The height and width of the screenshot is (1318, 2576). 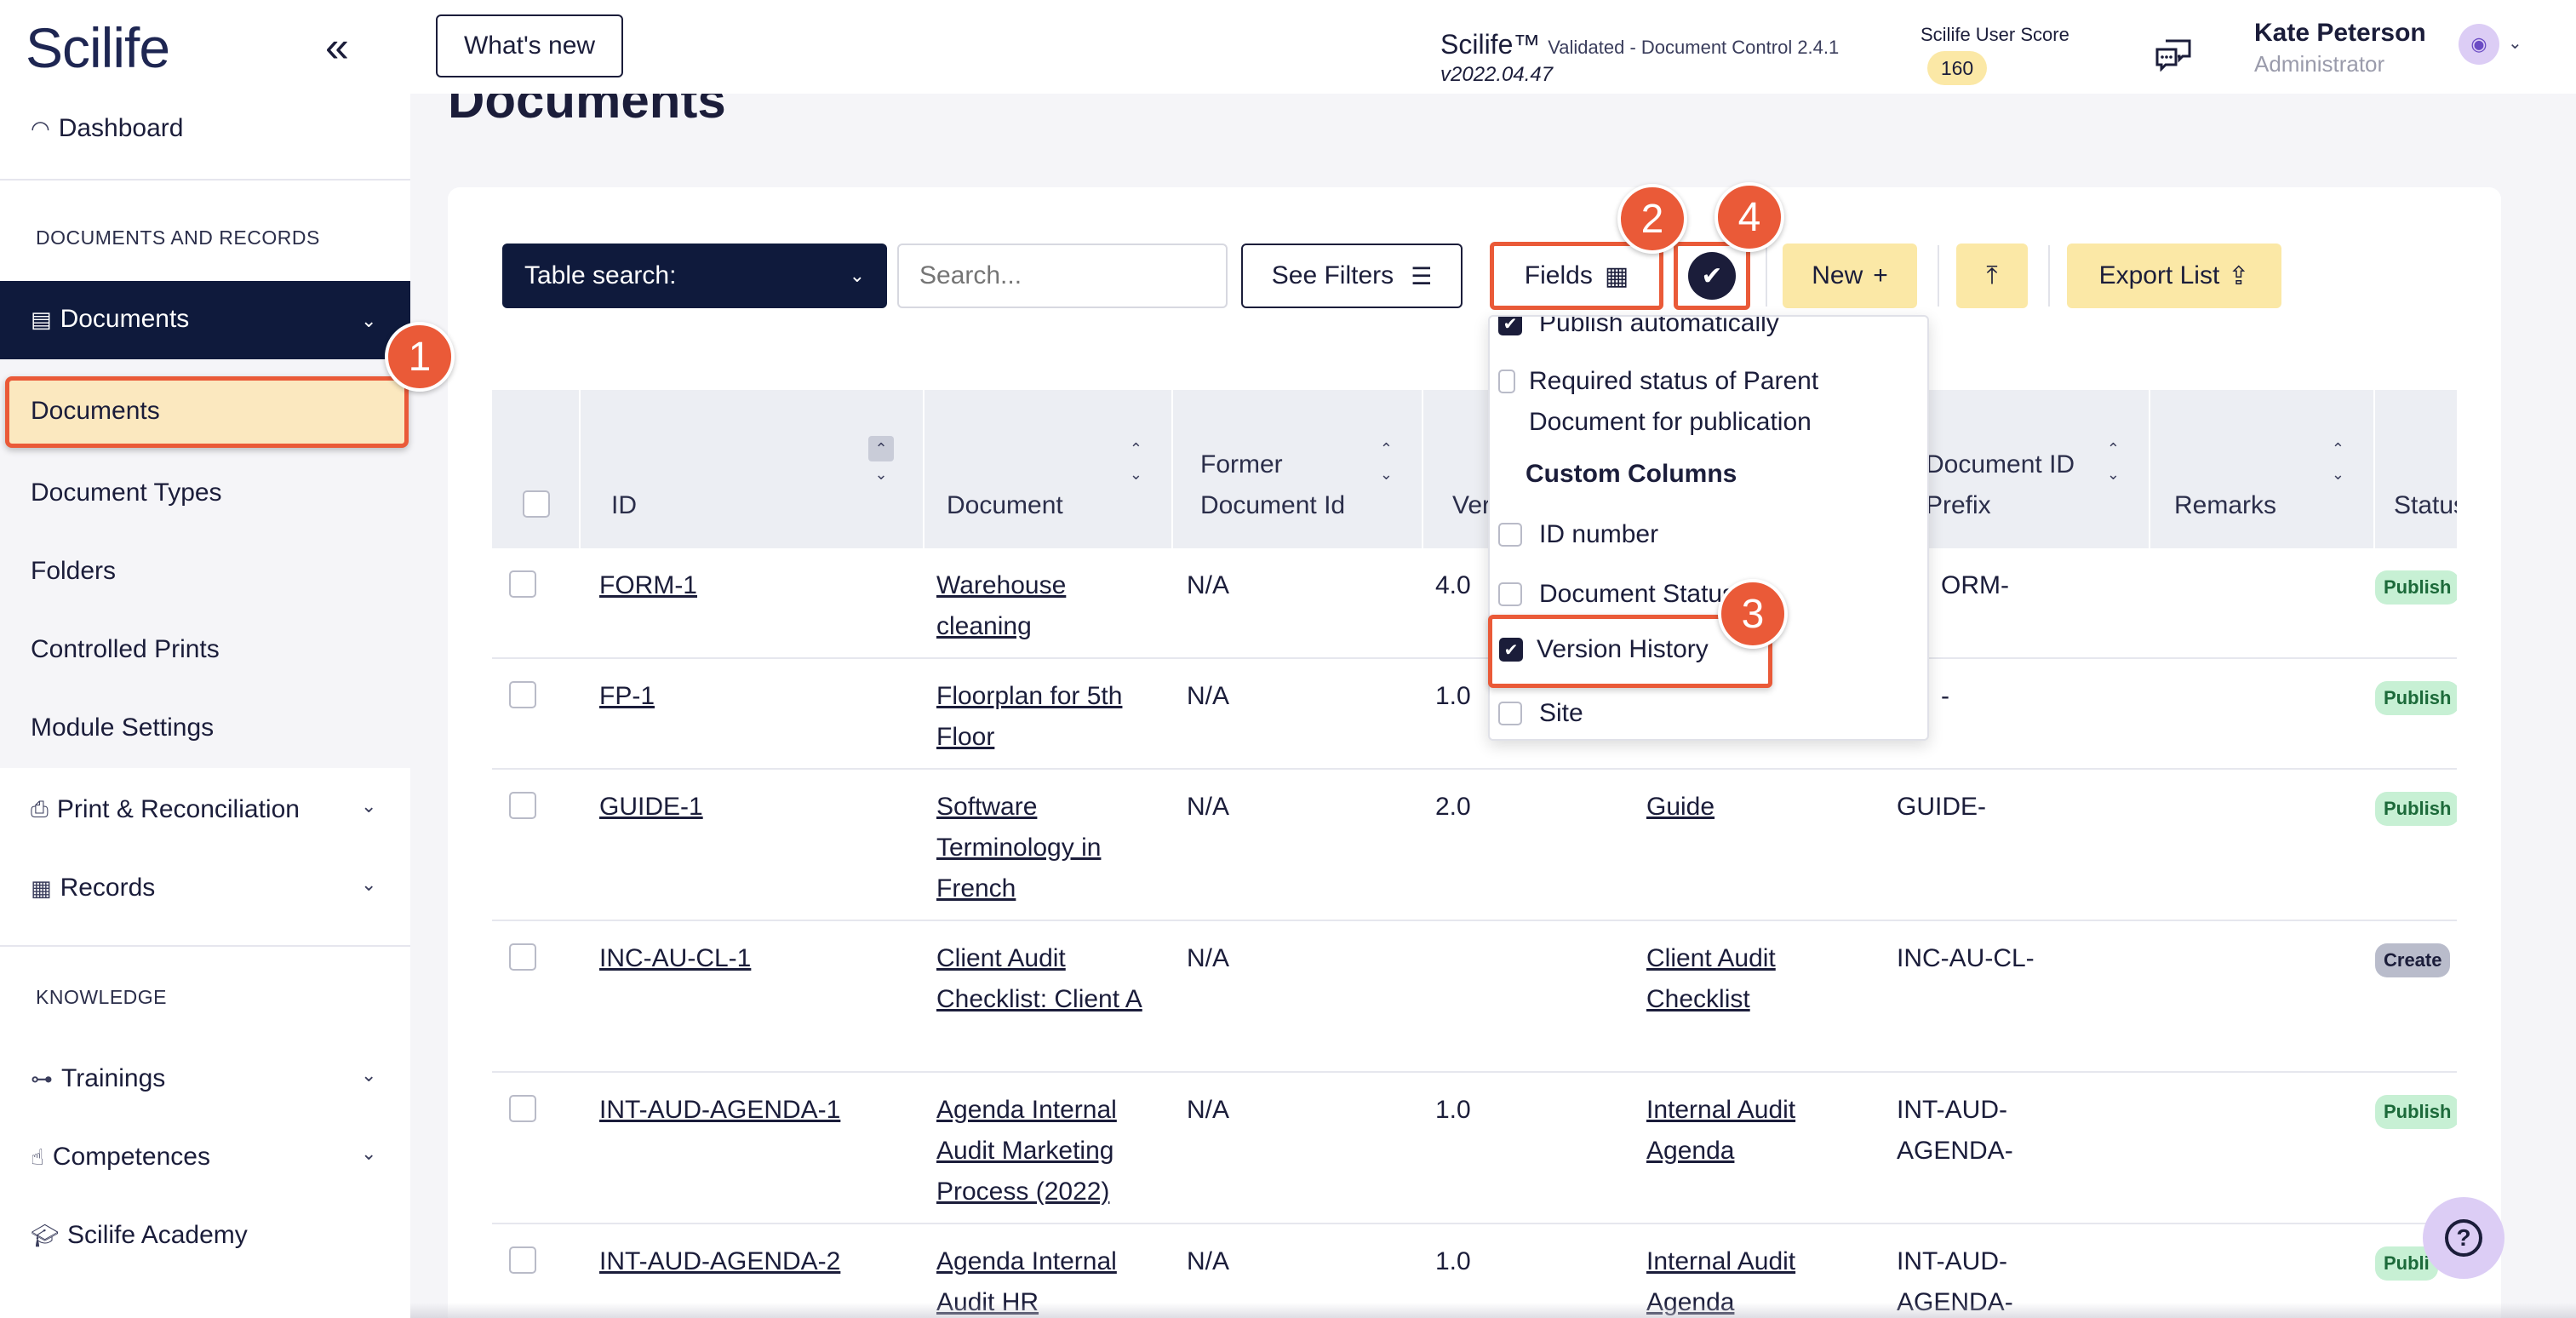 What do you see at coordinates (1510, 535) in the screenshot?
I see `id-number-checkbox` at bounding box center [1510, 535].